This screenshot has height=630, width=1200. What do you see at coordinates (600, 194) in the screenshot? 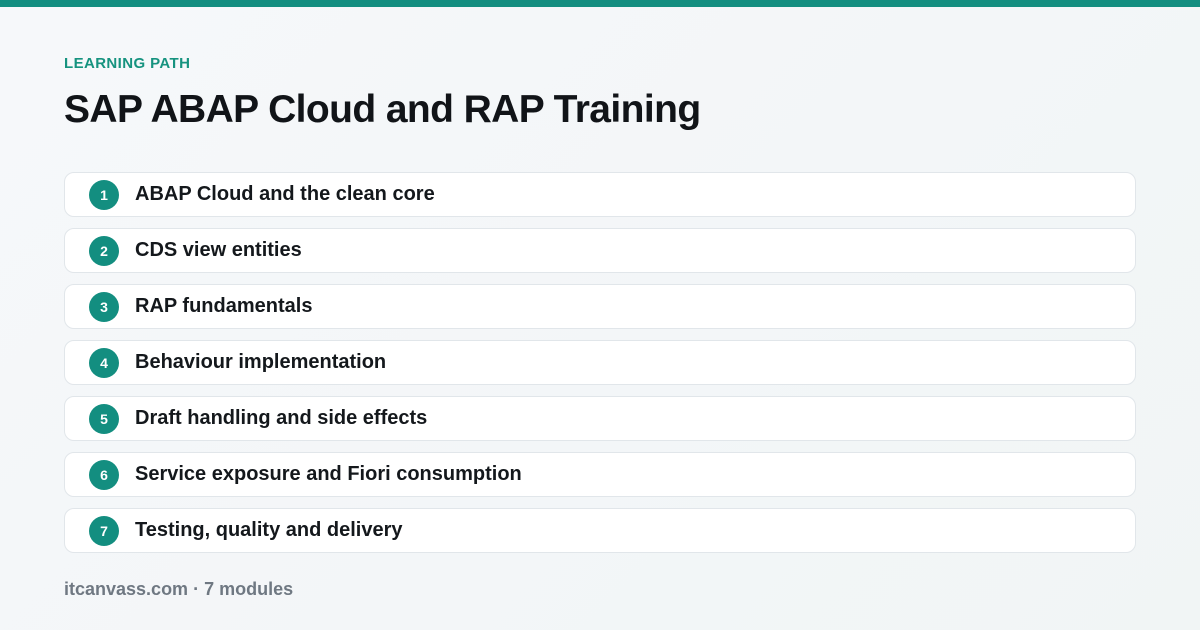
I see `module-item-1: 1 ABAP Cloud and the clean core` at bounding box center [600, 194].